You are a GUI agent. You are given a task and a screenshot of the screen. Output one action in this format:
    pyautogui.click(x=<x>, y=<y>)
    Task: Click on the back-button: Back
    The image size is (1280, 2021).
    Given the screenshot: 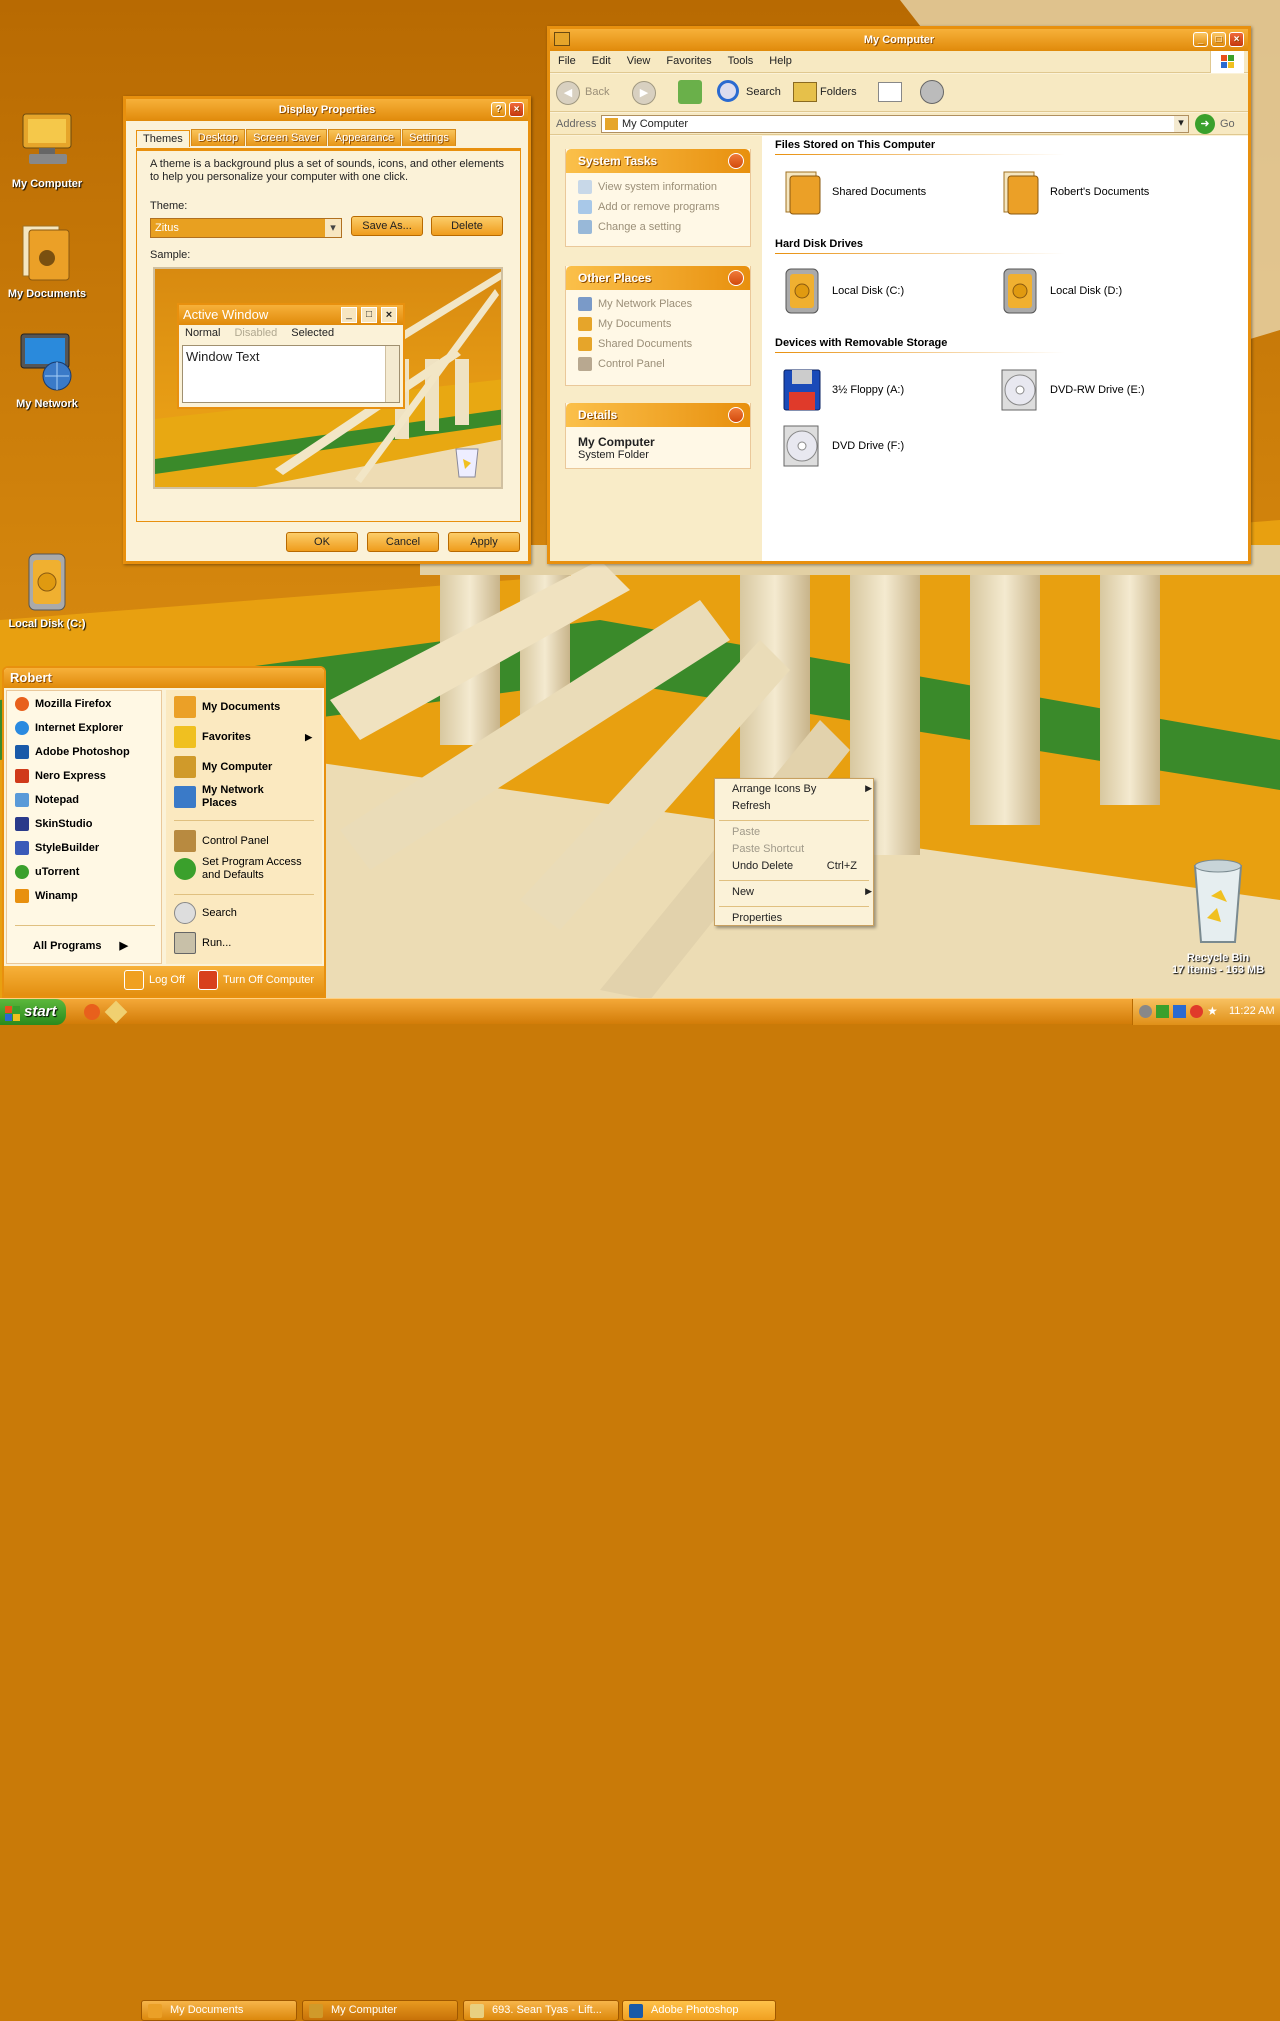 What is the action you would take?
    pyautogui.click(x=597, y=92)
    